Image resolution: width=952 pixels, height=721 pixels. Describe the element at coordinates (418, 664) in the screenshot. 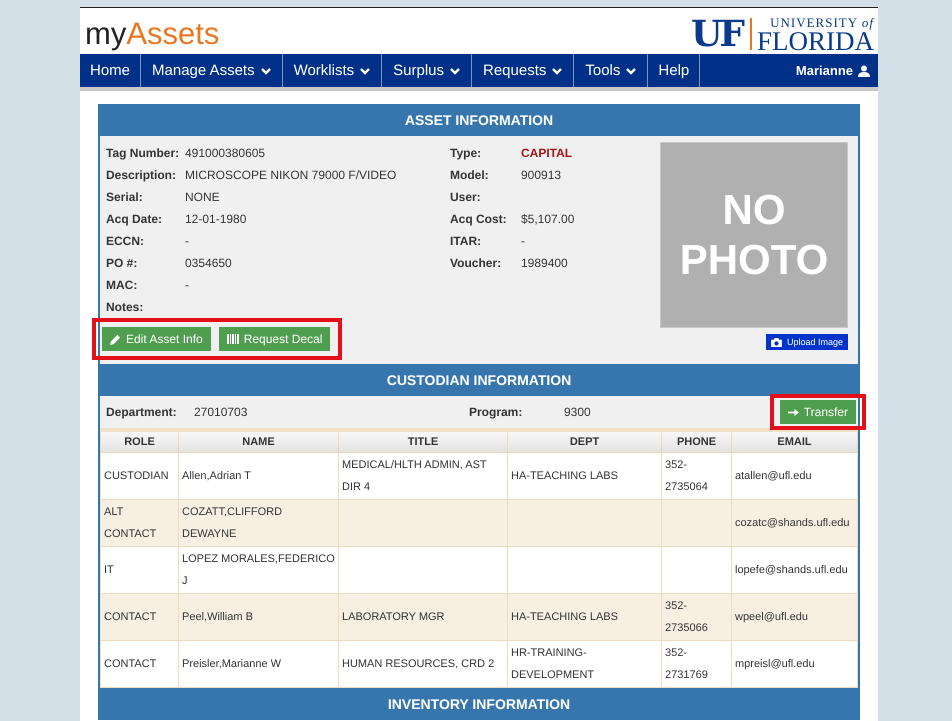

I see `table-cell: HUMAN RESOURCES, CRD 2` at that location.